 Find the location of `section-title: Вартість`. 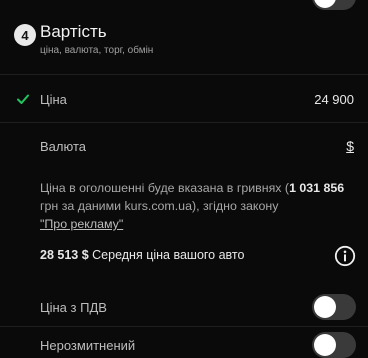

section-title: Вартість is located at coordinates (73, 31).